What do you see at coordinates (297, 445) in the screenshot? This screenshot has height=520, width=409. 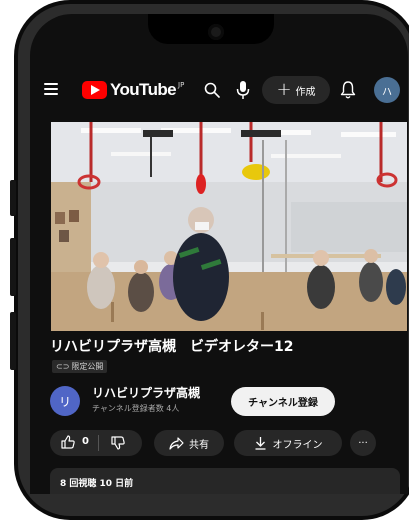 I see `offline-label: オフライン` at bounding box center [297, 445].